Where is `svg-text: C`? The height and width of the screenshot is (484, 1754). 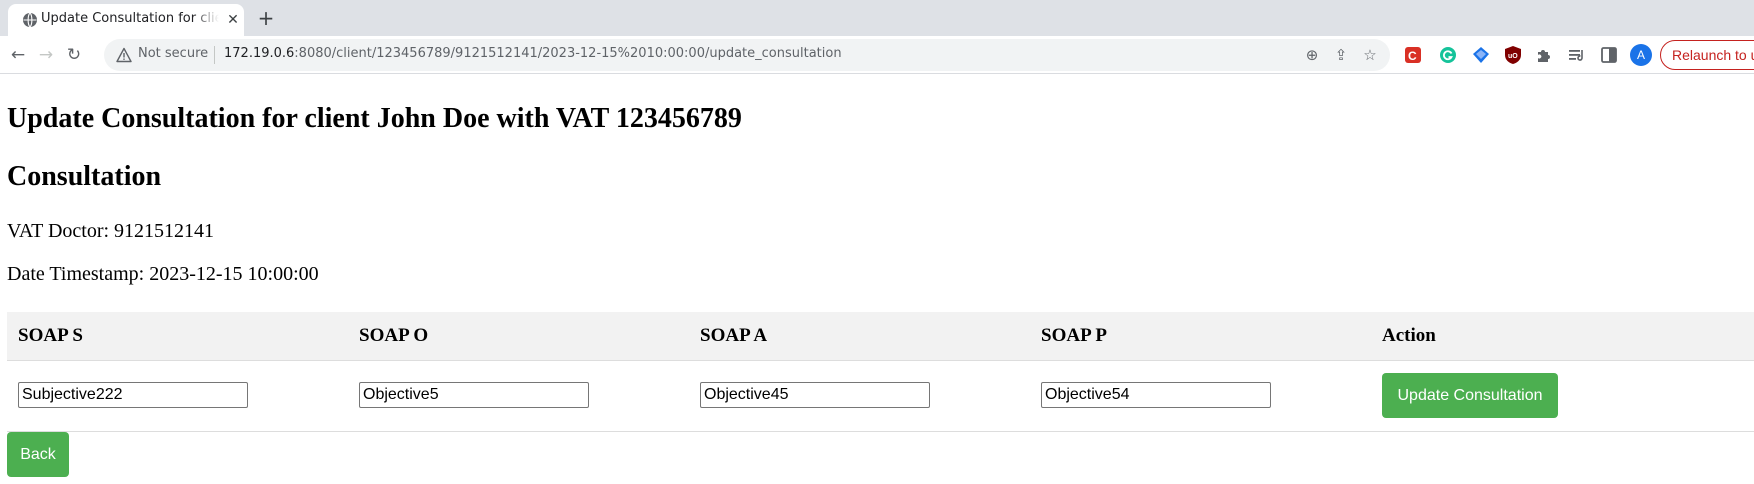 svg-text: C is located at coordinates (1412, 56).